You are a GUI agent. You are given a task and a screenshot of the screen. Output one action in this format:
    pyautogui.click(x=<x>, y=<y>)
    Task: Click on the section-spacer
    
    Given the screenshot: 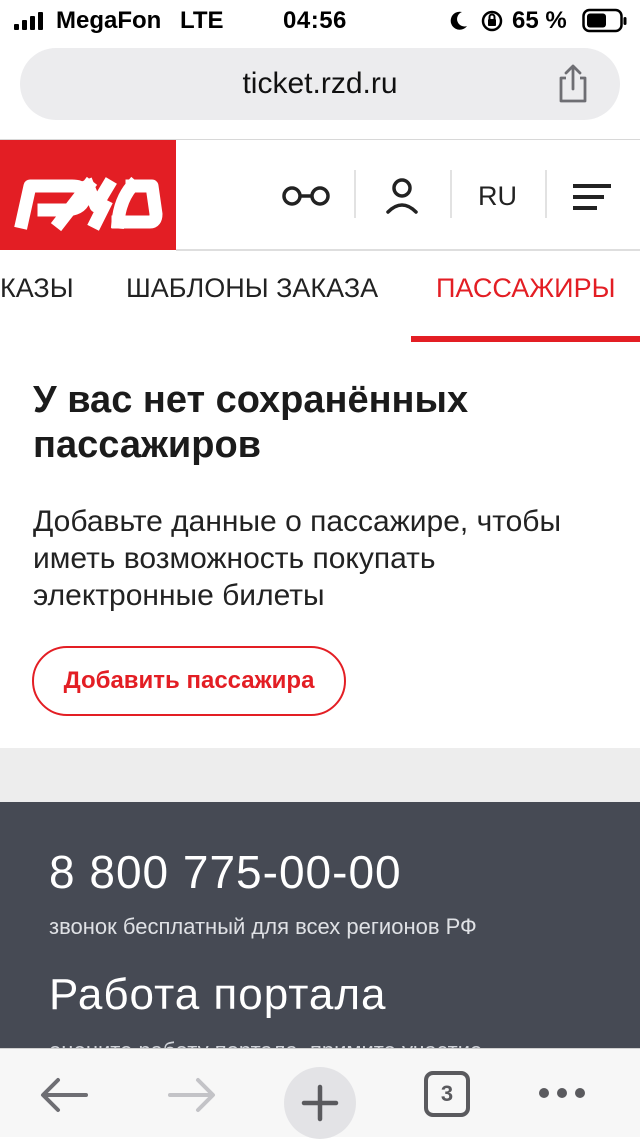 What is the action you would take?
    pyautogui.click(x=320, y=775)
    